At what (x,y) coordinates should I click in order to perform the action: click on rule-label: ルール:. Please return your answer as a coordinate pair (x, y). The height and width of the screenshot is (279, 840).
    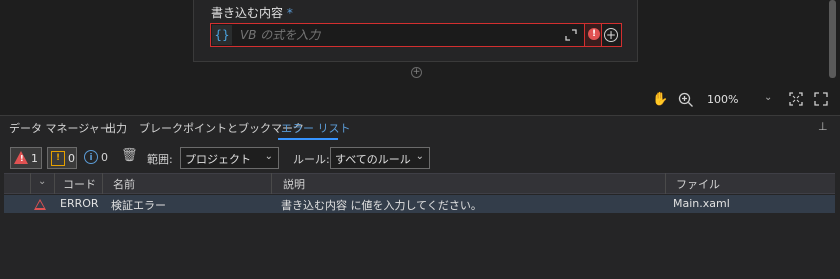
    Looking at the image, I should click on (311, 159).